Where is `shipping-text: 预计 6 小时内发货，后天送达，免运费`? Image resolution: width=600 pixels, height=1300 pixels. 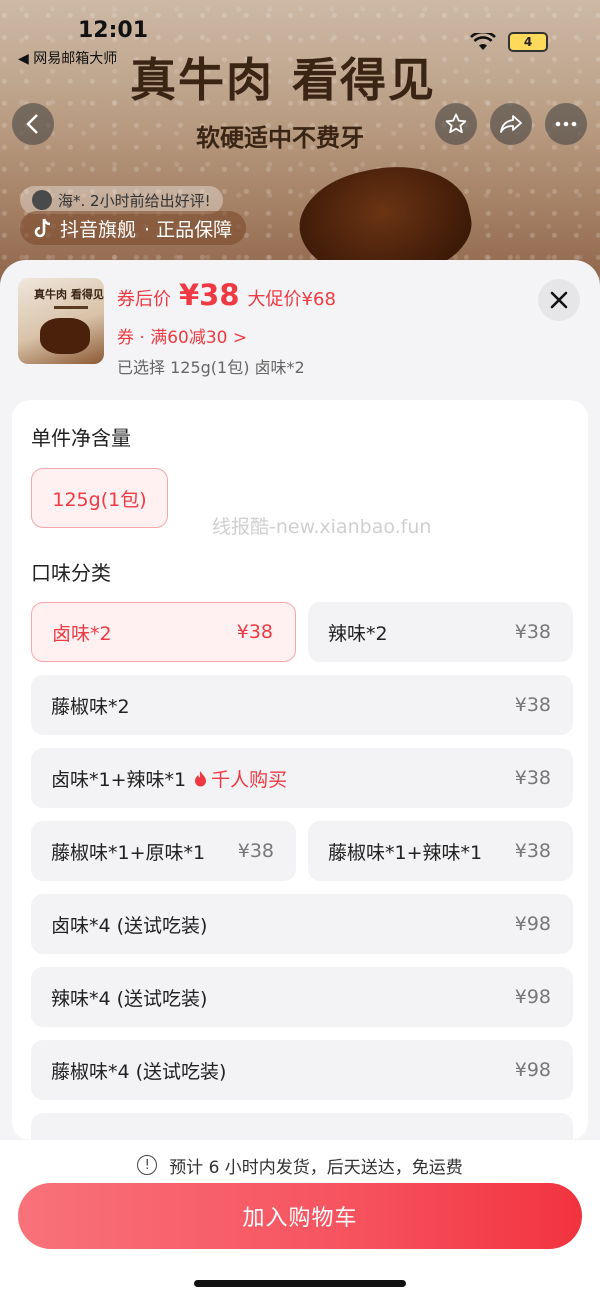 shipping-text: 预计 6 小时内发货，后天送达，免运费 is located at coordinates (316, 1167).